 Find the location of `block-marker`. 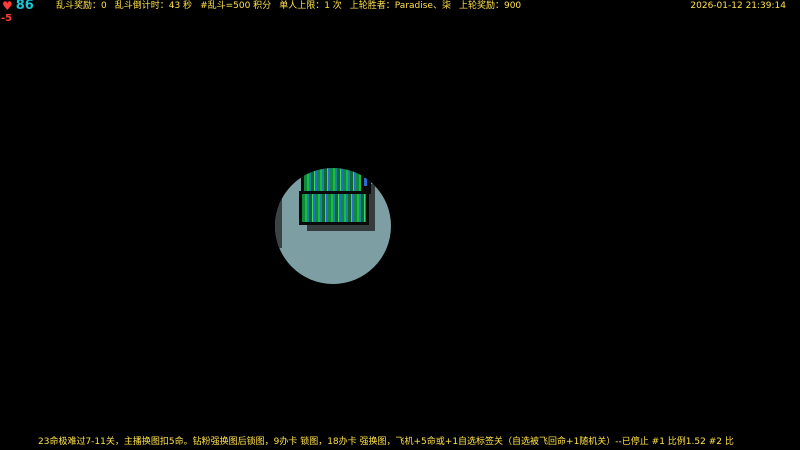

block-marker is located at coordinates (365, 182).